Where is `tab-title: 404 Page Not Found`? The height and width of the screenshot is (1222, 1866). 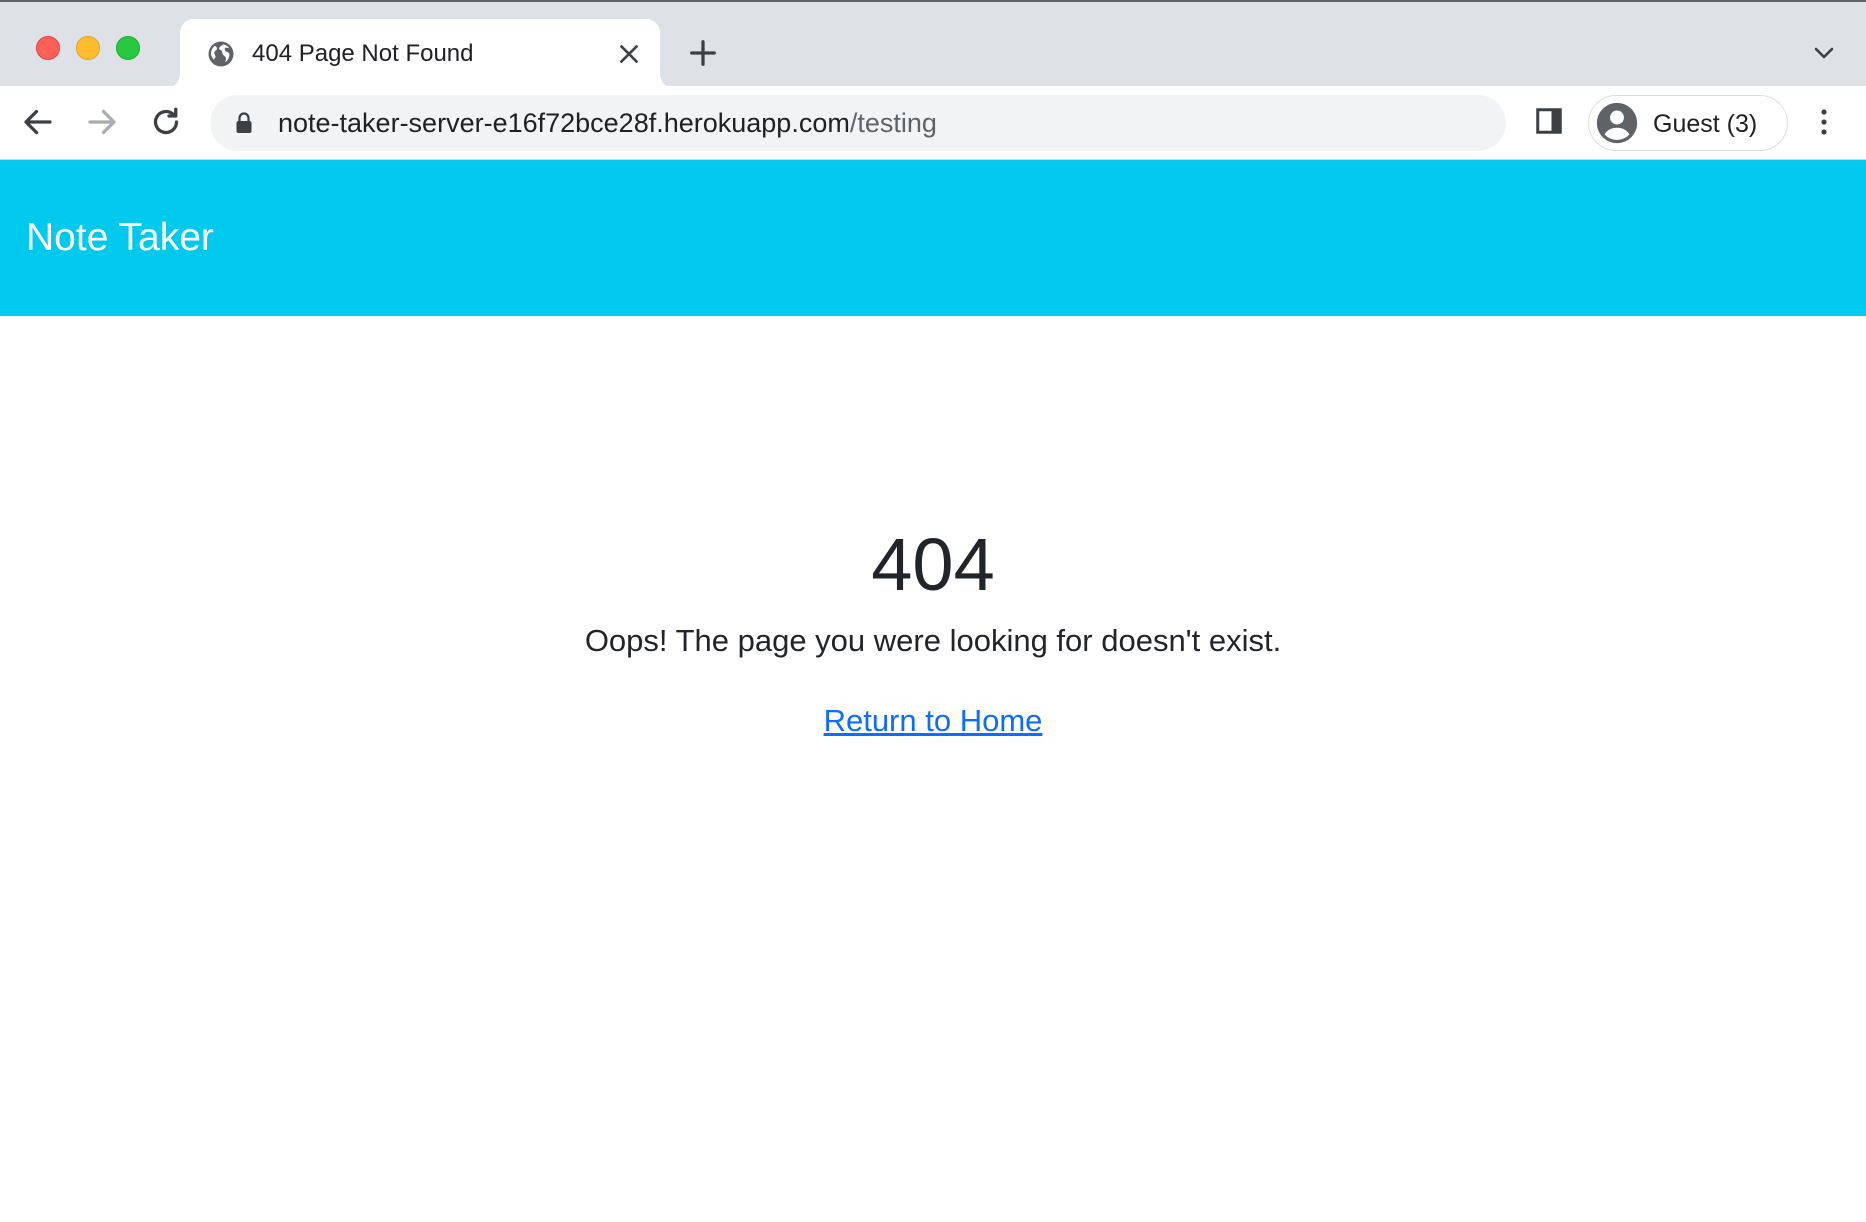
tab-title: 404 Page Not Found is located at coordinates (363, 53).